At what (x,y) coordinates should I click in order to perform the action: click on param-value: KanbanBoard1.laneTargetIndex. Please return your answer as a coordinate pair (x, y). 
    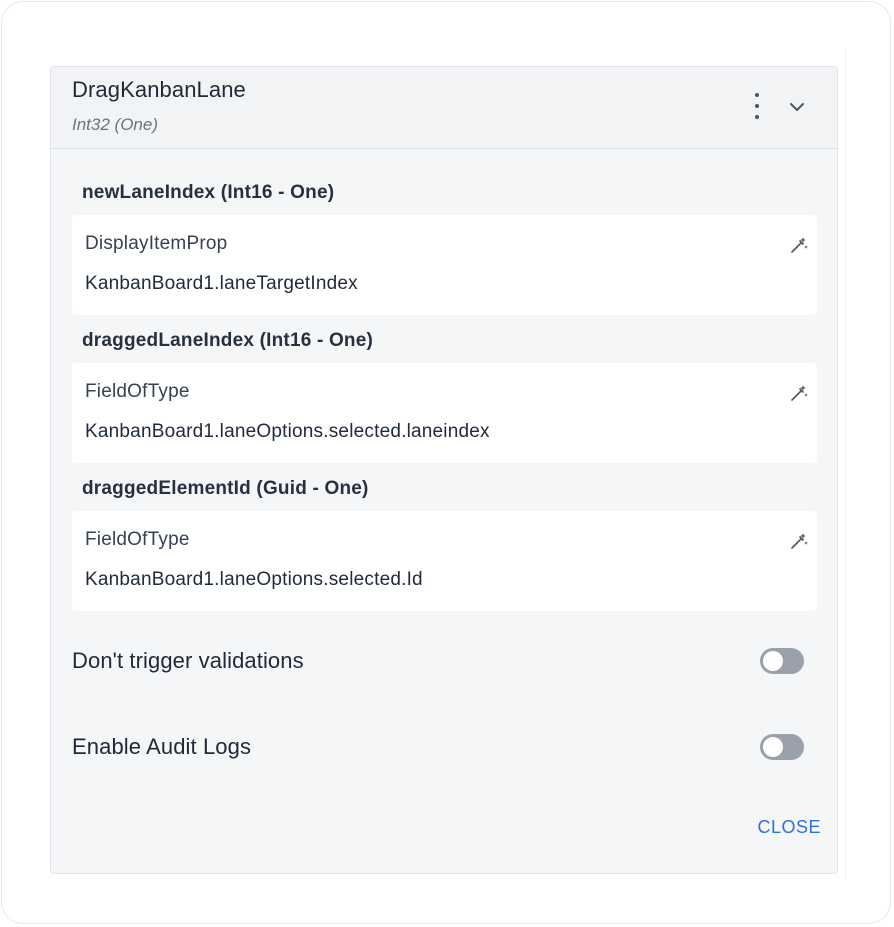
    Looking at the image, I should click on (221, 283).